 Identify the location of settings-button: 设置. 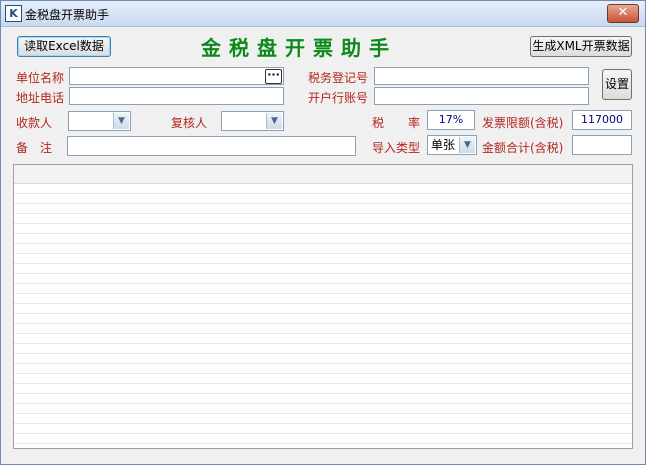
(617, 84).